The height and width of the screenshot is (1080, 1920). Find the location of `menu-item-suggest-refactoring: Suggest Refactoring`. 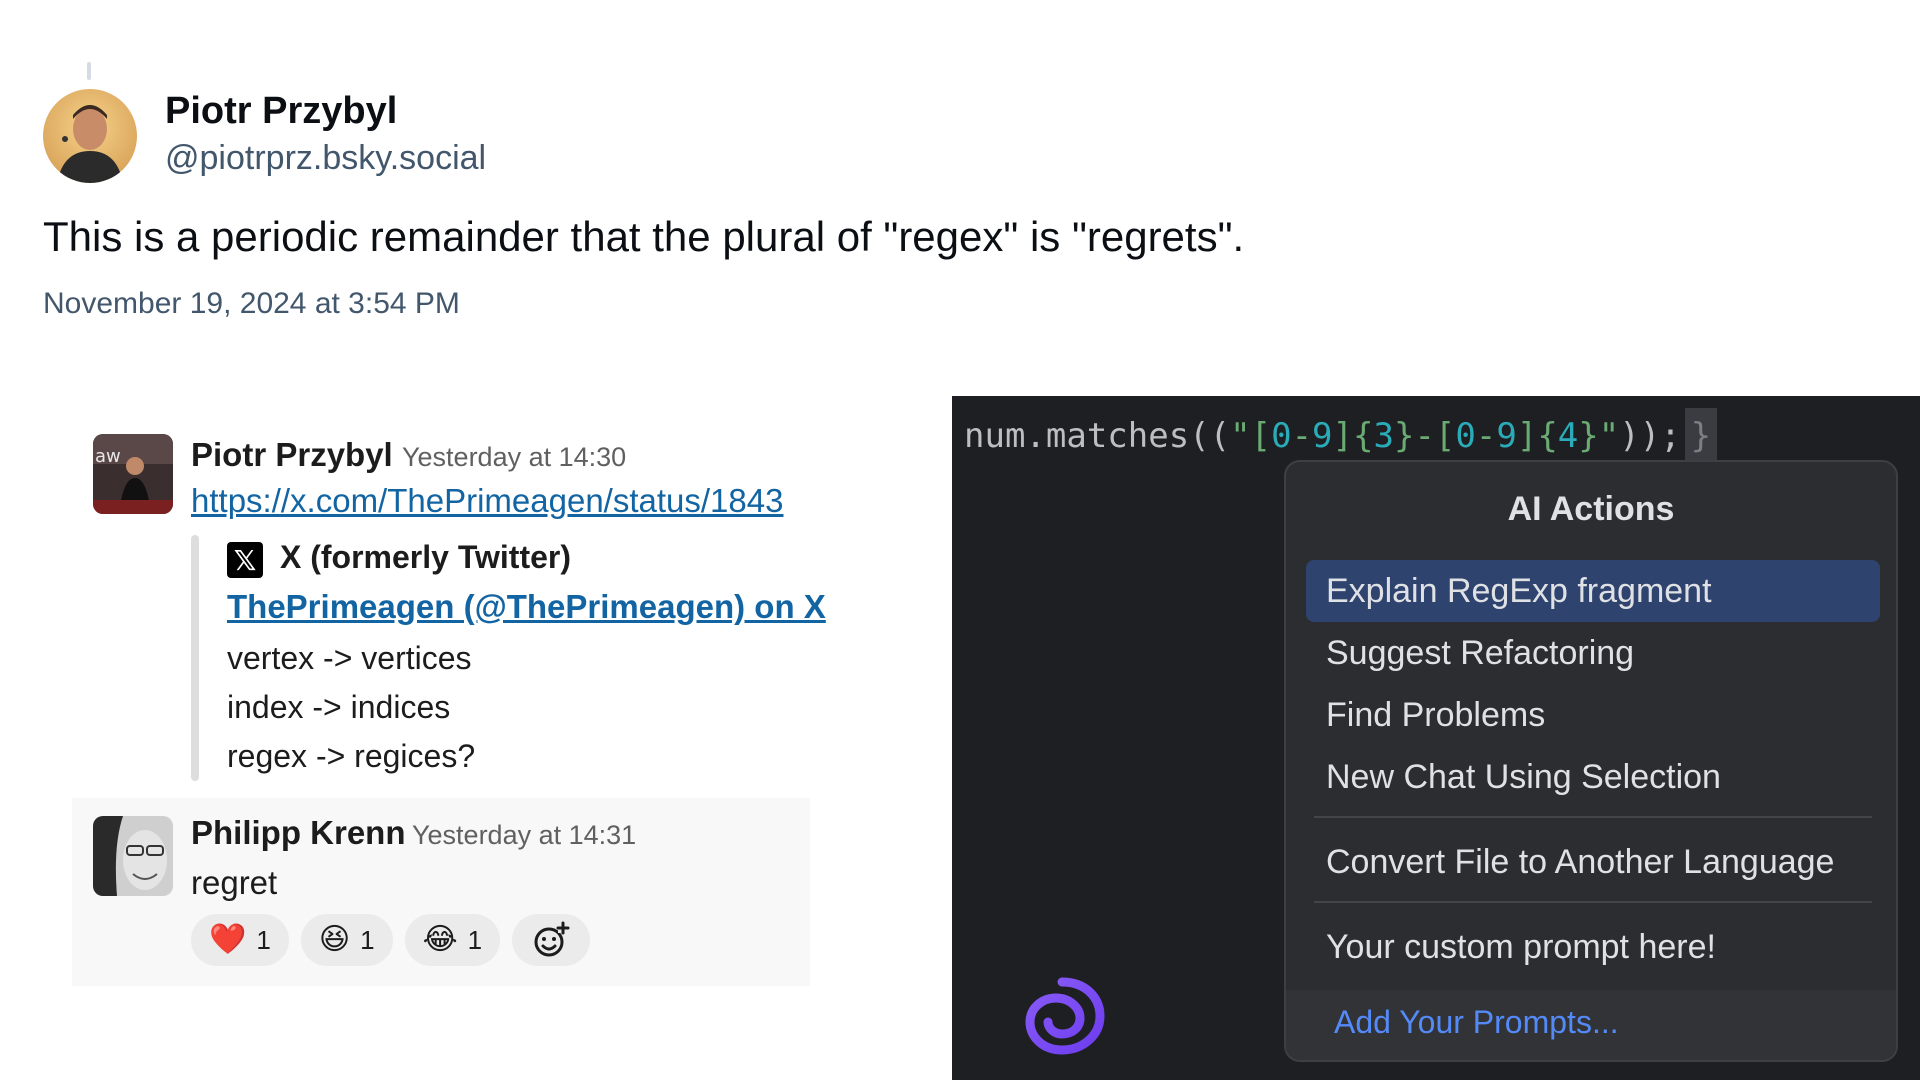

menu-item-suggest-refactoring: Suggest Refactoring is located at coordinates (1593, 653).